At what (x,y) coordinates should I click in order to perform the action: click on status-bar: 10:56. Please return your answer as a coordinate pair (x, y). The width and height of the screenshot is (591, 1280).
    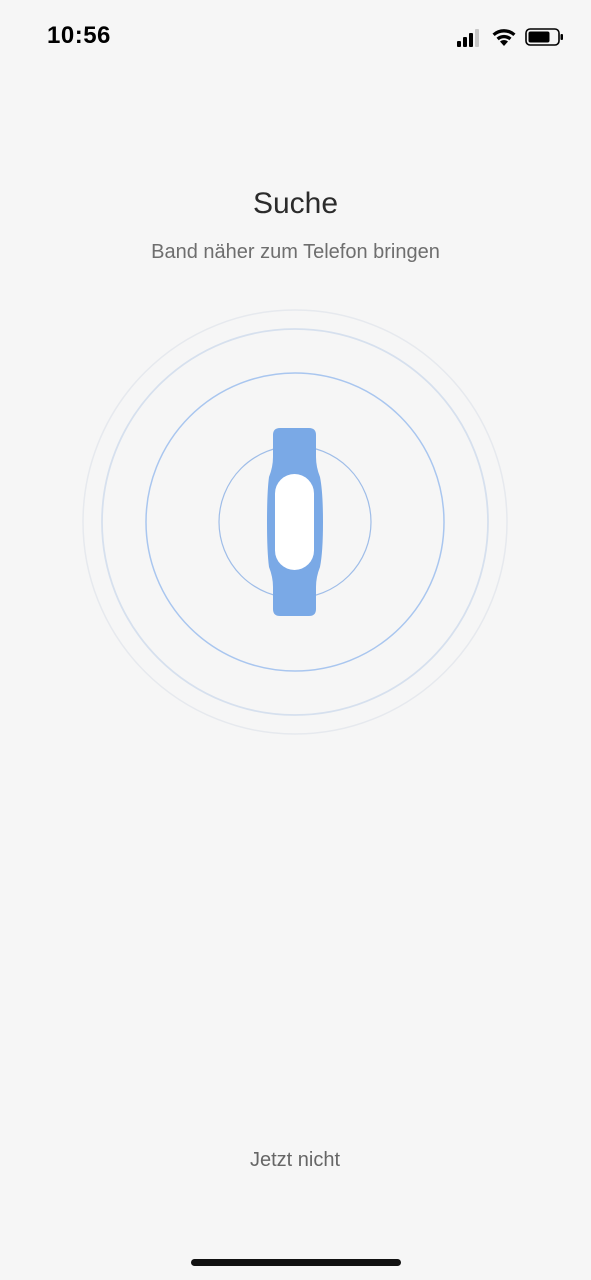
    Looking at the image, I should click on (295, 38).